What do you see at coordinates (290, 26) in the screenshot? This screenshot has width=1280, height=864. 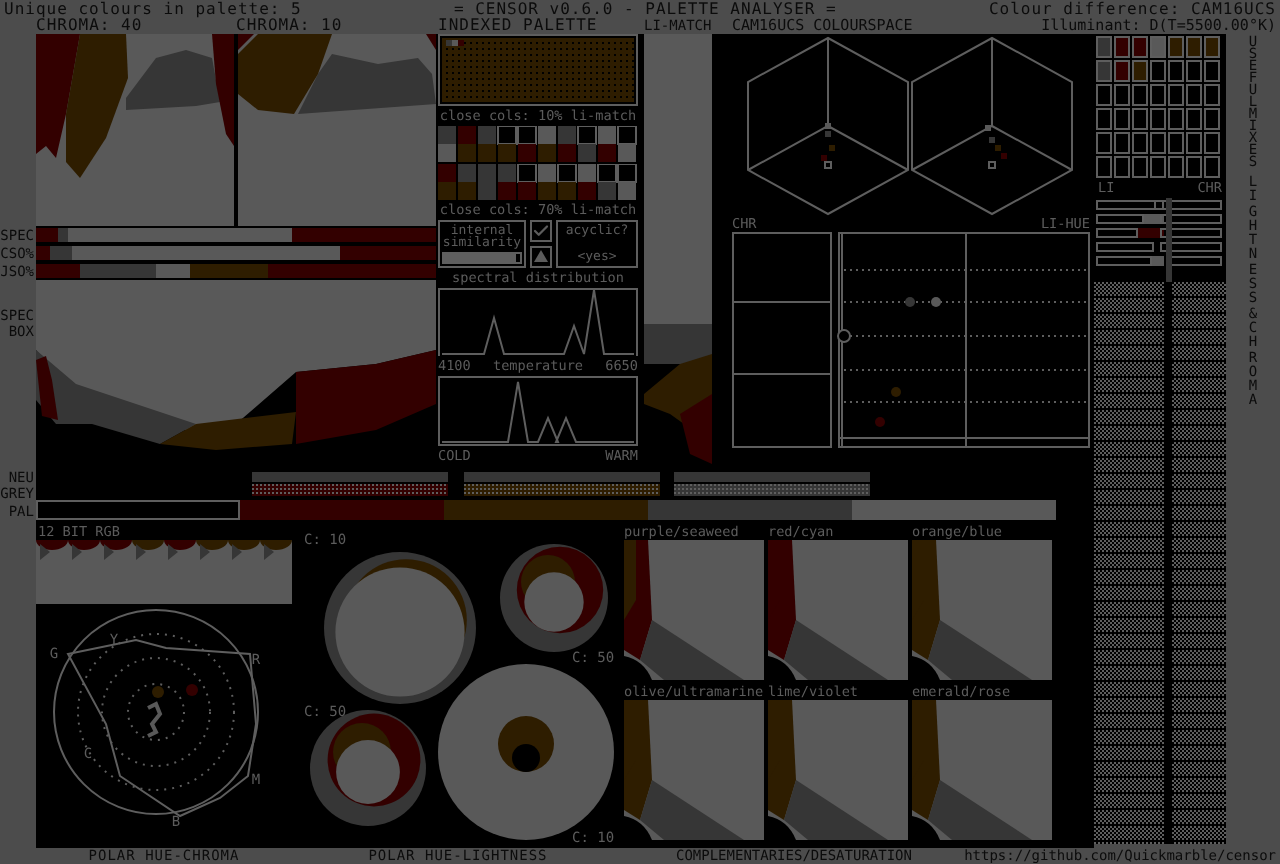 I see `chroma-plot-title: CHROMA: 10` at bounding box center [290, 26].